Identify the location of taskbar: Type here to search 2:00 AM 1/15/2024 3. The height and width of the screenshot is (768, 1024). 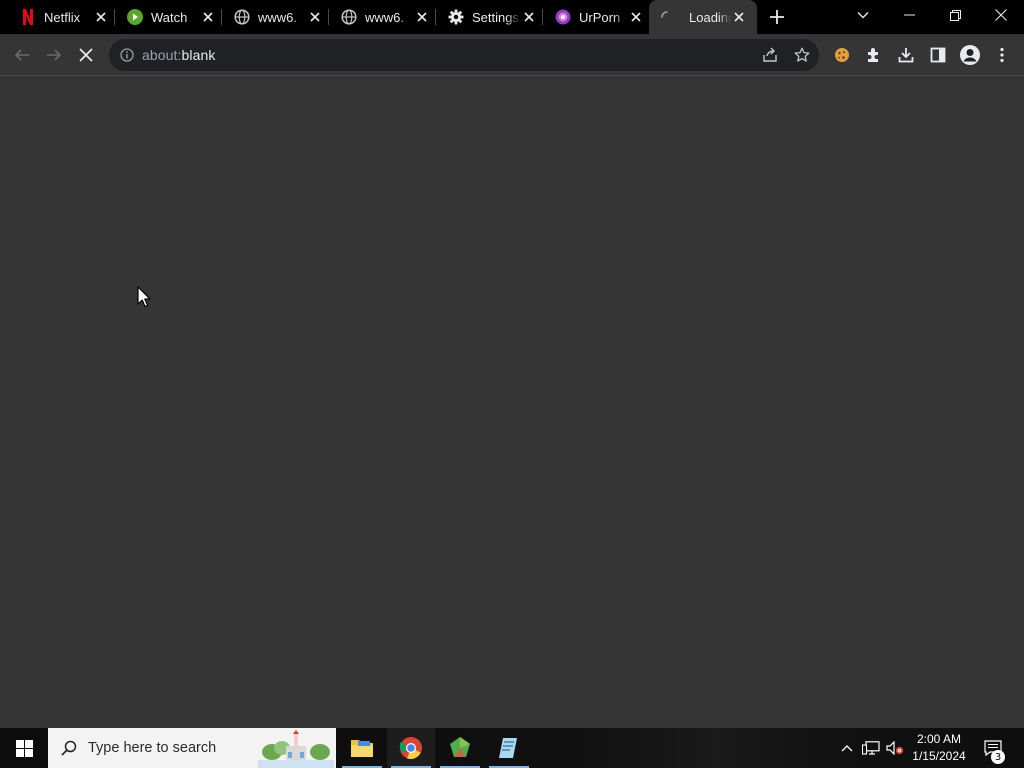
(512, 748).